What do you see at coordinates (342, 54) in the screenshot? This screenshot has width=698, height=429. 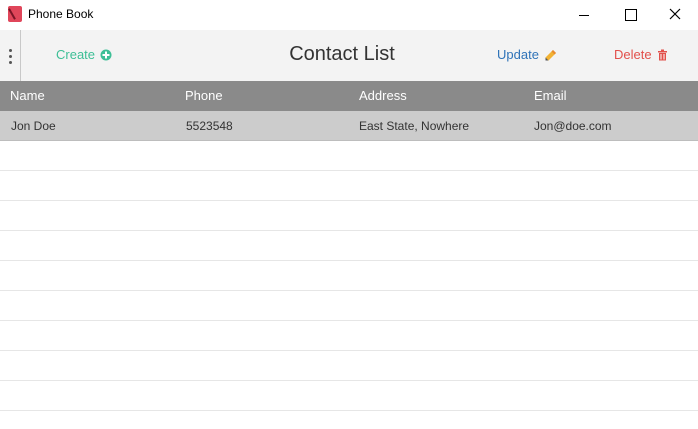 I see `page-title: Contact List` at bounding box center [342, 54].